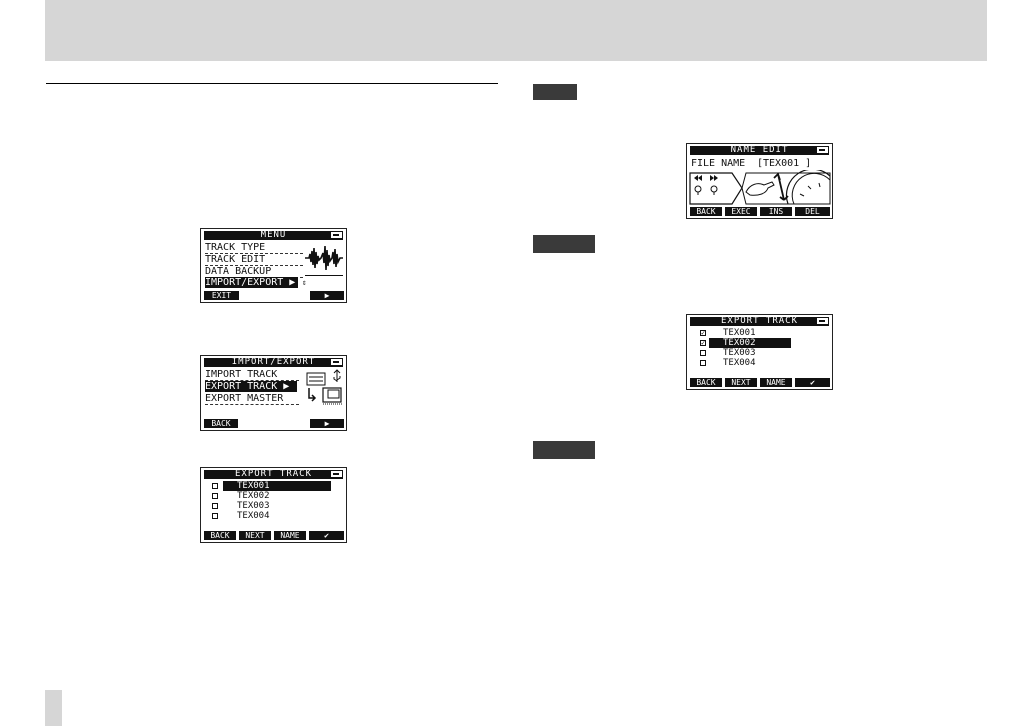 This screenshot has width=1032, height=726. Describe the element at coordinates (812, 211) in the screenshot. I see `del-button: DEL` at that location.